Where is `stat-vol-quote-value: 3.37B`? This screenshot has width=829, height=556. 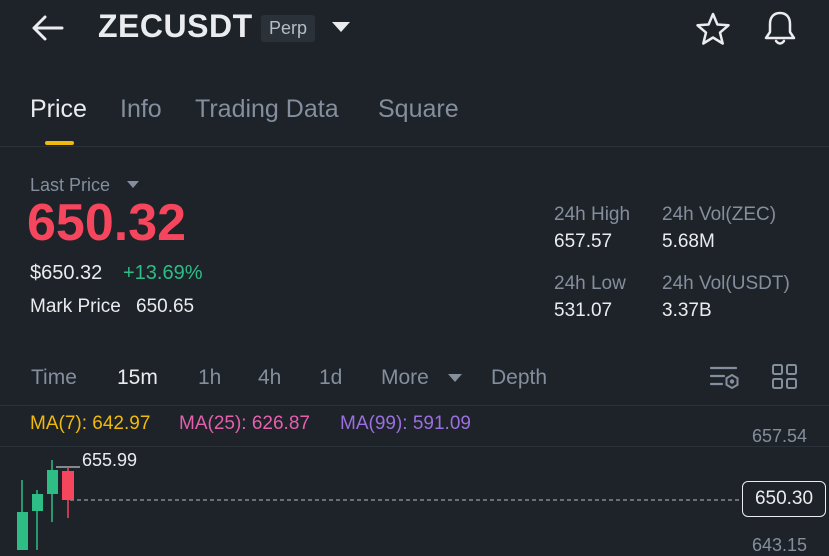 stat-vol-quote-value: 3.37B is located at coordinates (687, 310).